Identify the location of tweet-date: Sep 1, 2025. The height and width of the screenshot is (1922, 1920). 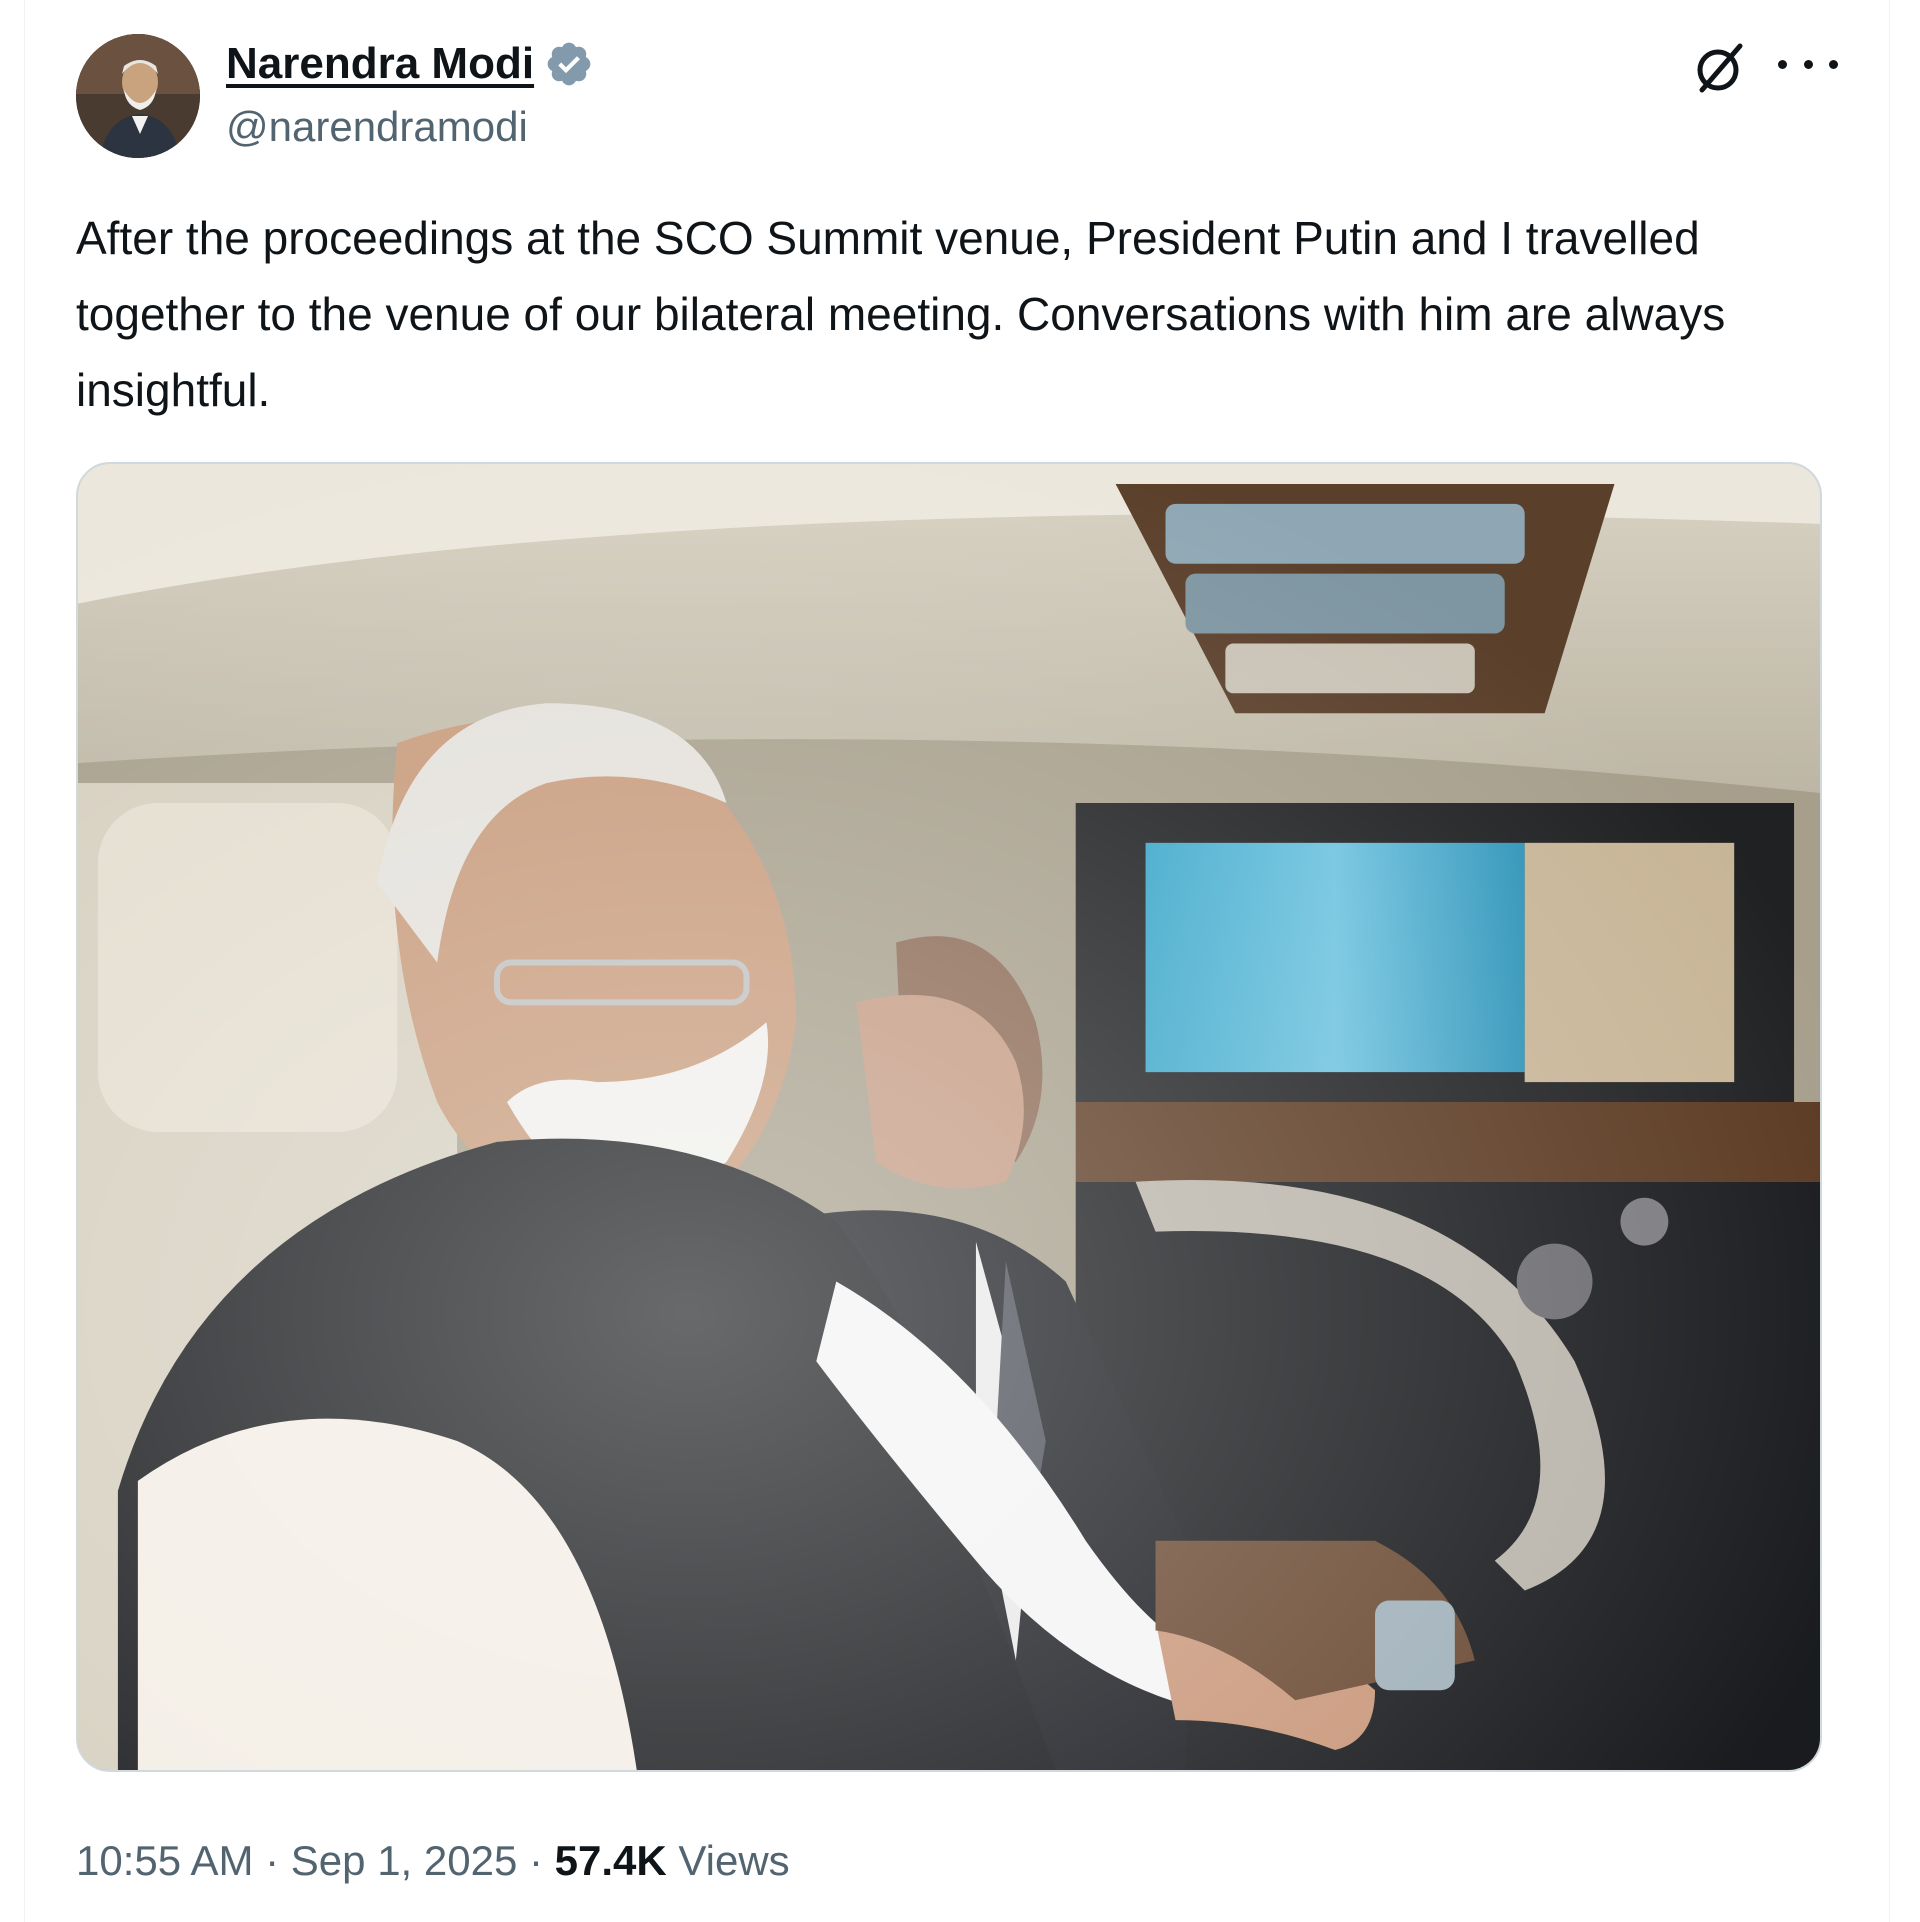
(404, 1861).